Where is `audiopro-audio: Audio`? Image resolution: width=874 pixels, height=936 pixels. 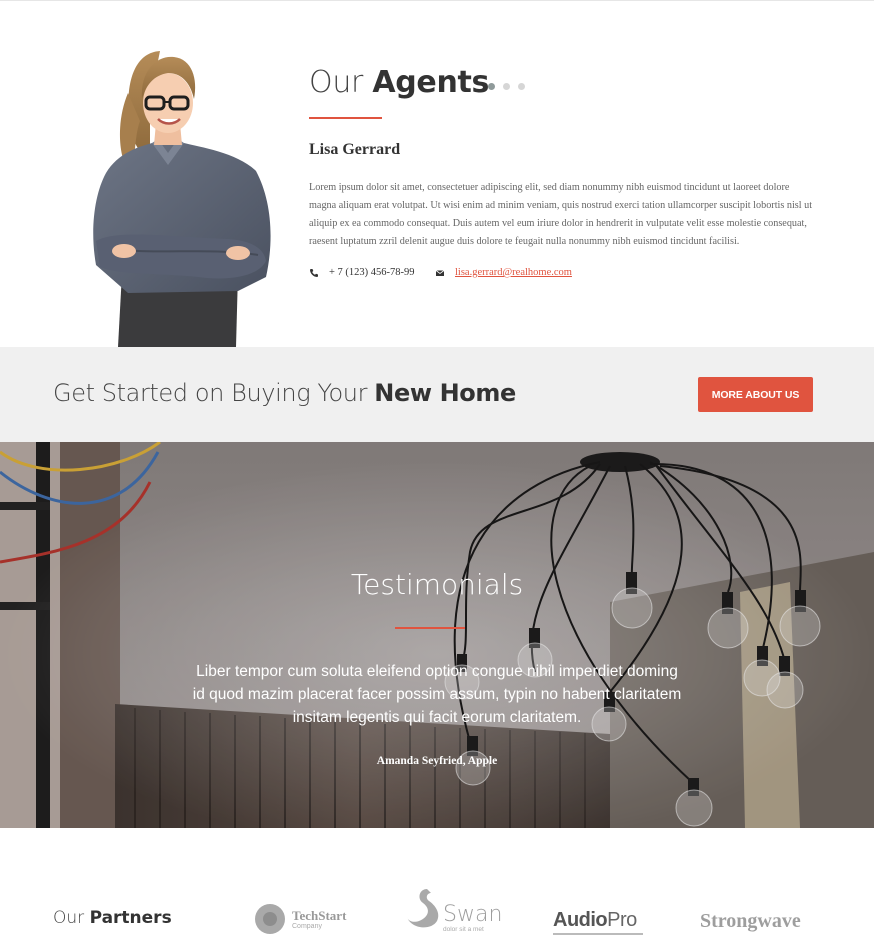
audiopro-audio: Audio is located at coordinates (580, 920).